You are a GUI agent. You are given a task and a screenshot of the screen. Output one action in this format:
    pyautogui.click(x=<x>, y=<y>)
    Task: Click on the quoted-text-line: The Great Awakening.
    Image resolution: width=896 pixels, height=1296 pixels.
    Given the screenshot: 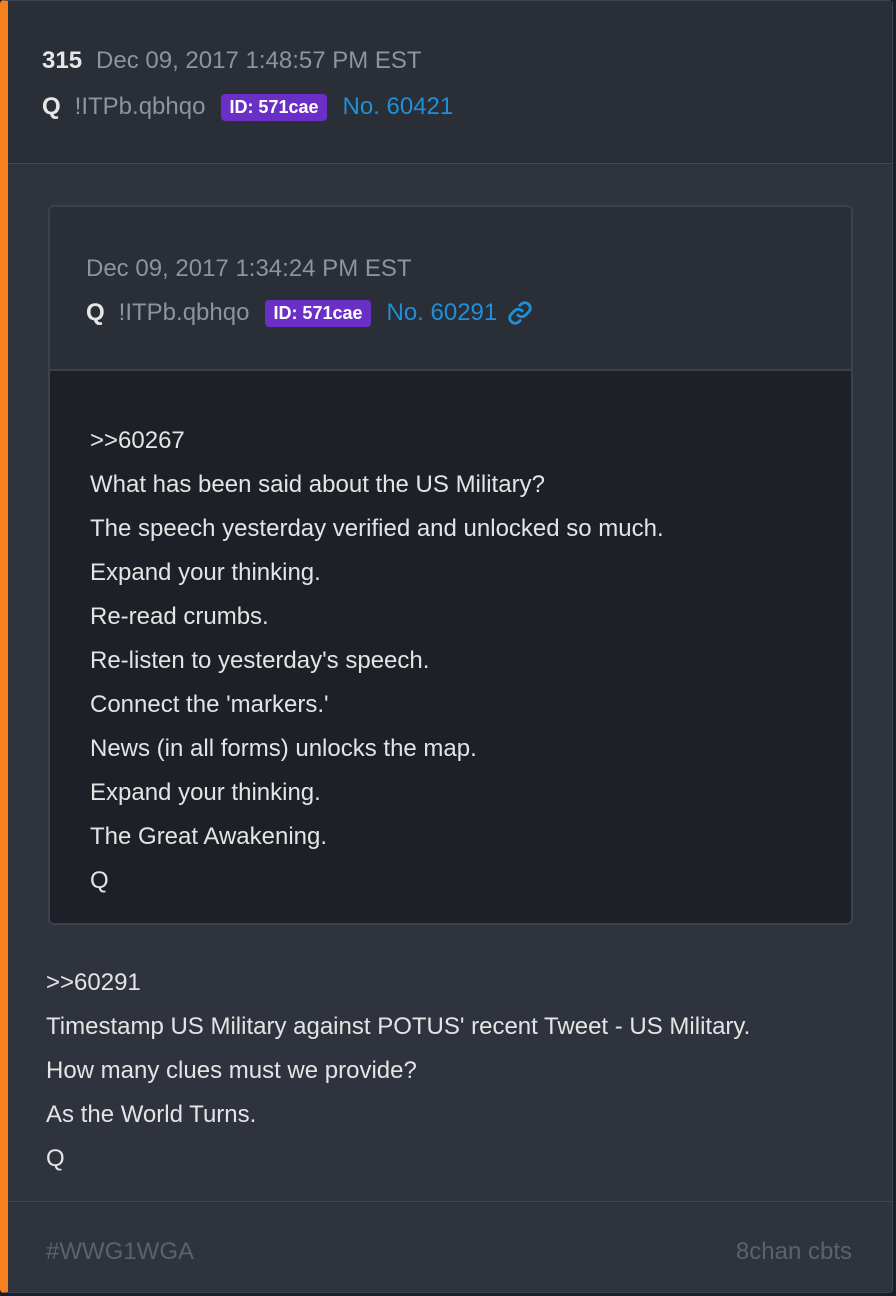 What is the action you would take?
    pyautogui.click(x=209, y=836)
    